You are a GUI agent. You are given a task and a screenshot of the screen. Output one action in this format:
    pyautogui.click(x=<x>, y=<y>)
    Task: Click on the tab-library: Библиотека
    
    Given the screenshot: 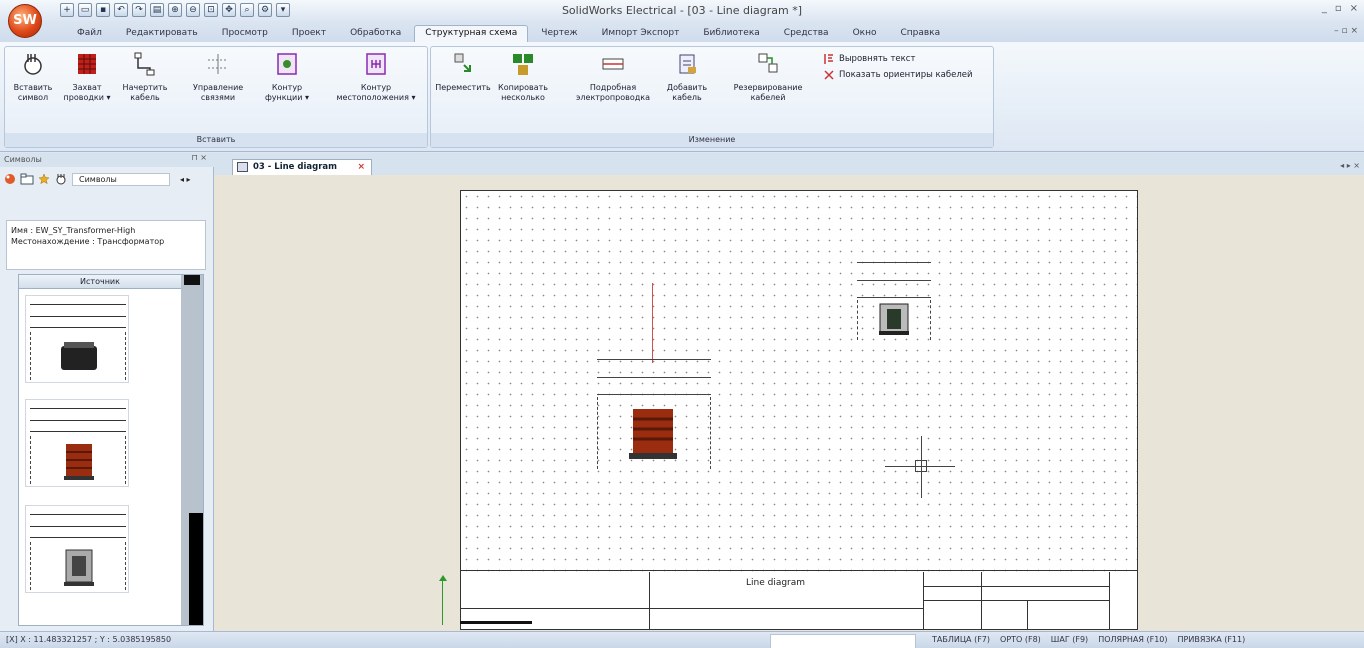 What is the action you would take?
    pyautogui.click(x=731, y=33)
    